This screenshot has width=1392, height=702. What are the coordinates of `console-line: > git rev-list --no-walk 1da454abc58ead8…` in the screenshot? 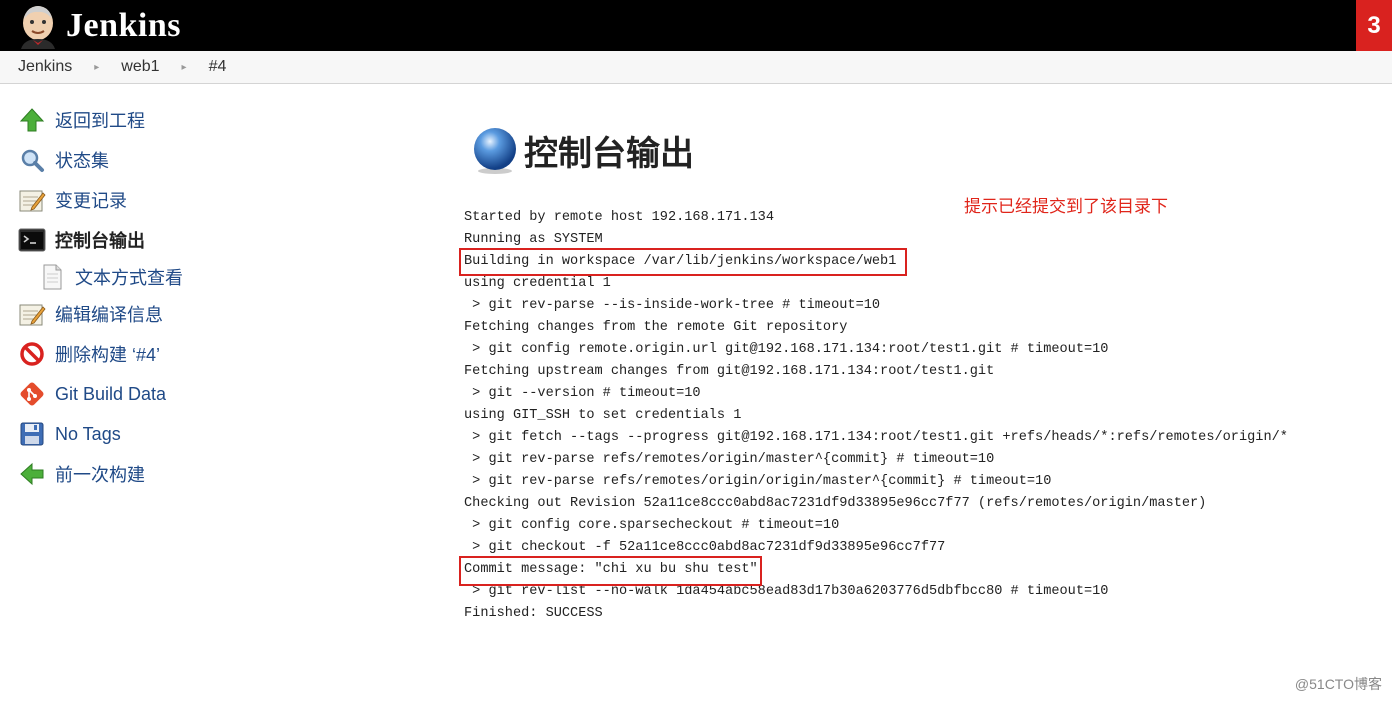 It's located at (786, 591).